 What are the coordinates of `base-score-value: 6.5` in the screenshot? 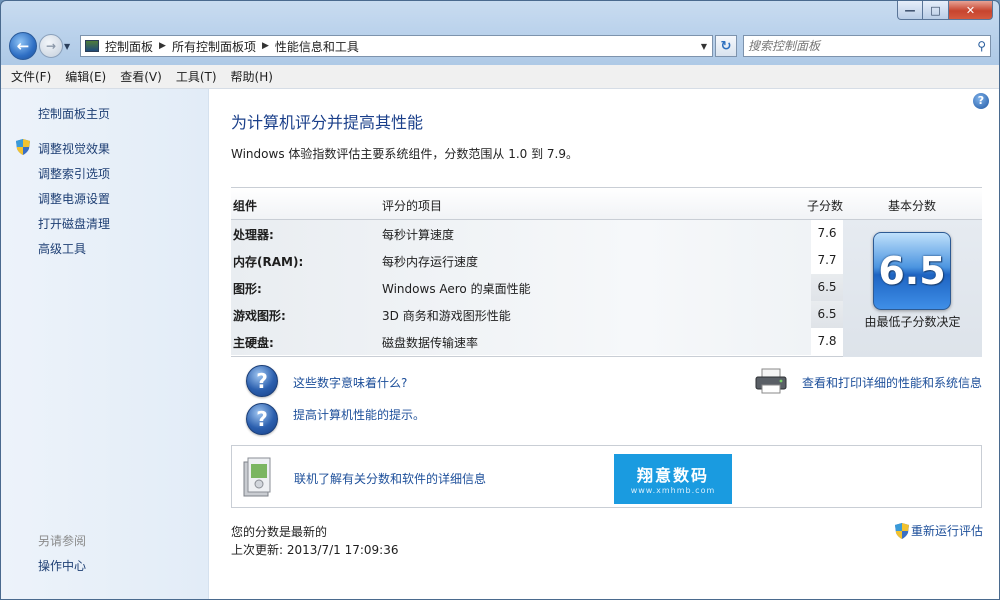 It's located at (912, 271).